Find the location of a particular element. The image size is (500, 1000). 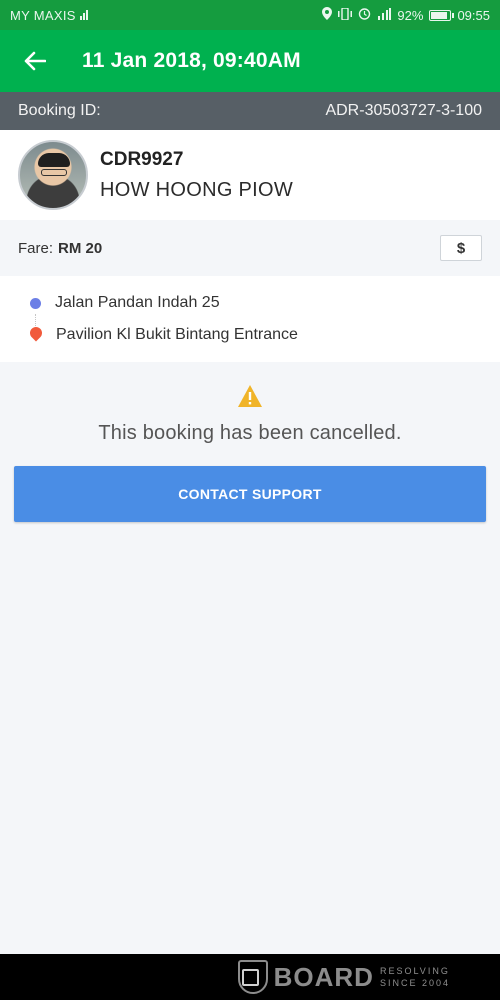

pickup-stop: Jalan Pandan Indah 25 is located at coordinates (125, 303).